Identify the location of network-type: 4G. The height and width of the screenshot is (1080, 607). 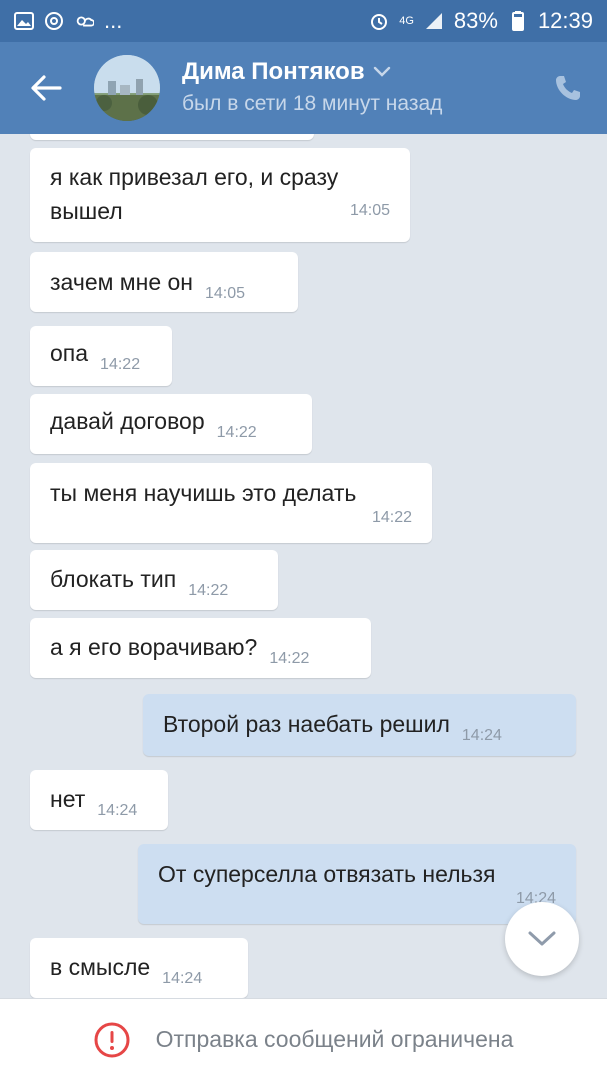
(406, 20).